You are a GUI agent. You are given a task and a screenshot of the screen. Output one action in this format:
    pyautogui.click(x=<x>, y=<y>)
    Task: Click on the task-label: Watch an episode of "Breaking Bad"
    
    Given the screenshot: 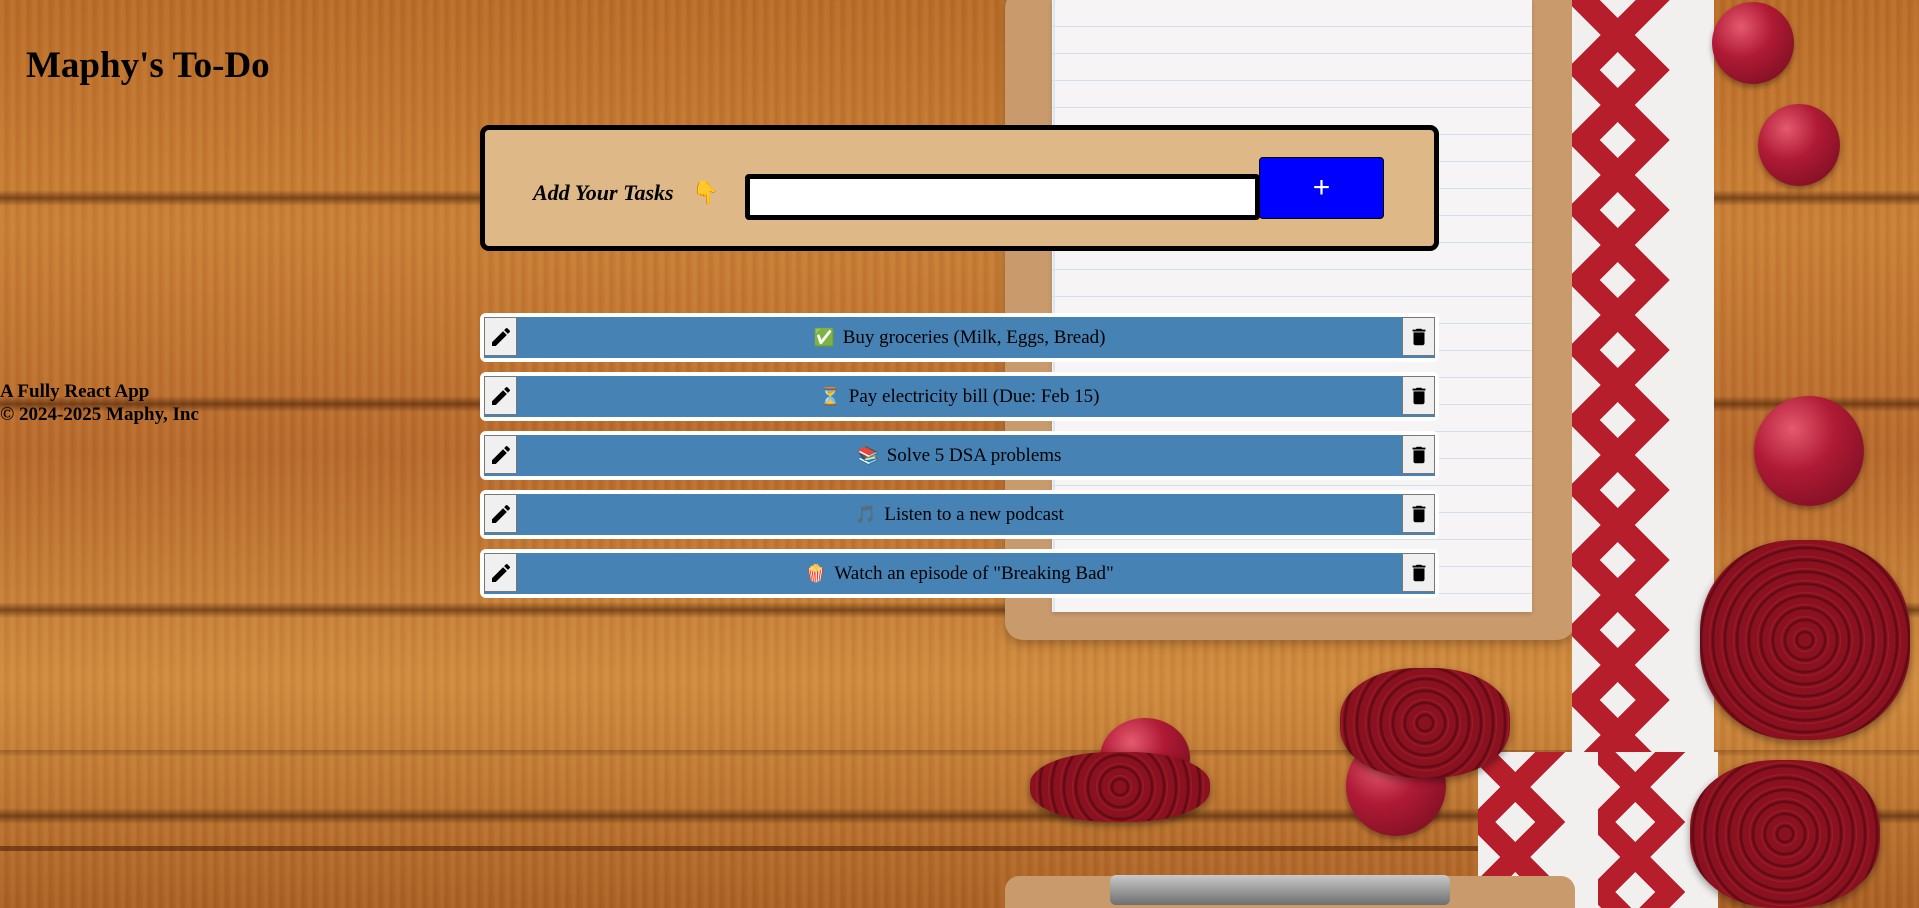 What is the action you would take?
    pyautogui.click(x=974, y=573)
    